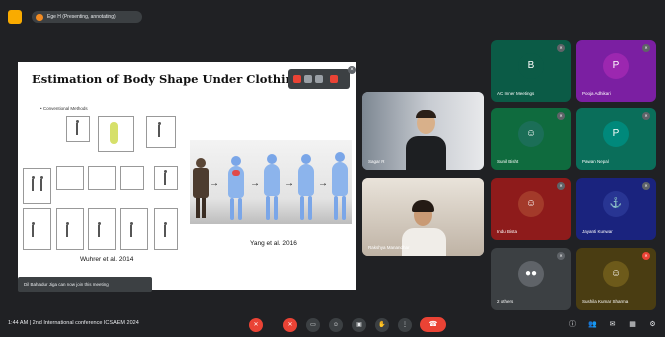  Describe the element at coordinates (423, 217) in the screenshot. I see `participant-video-tile: Rakshya Manandhar` at that location.